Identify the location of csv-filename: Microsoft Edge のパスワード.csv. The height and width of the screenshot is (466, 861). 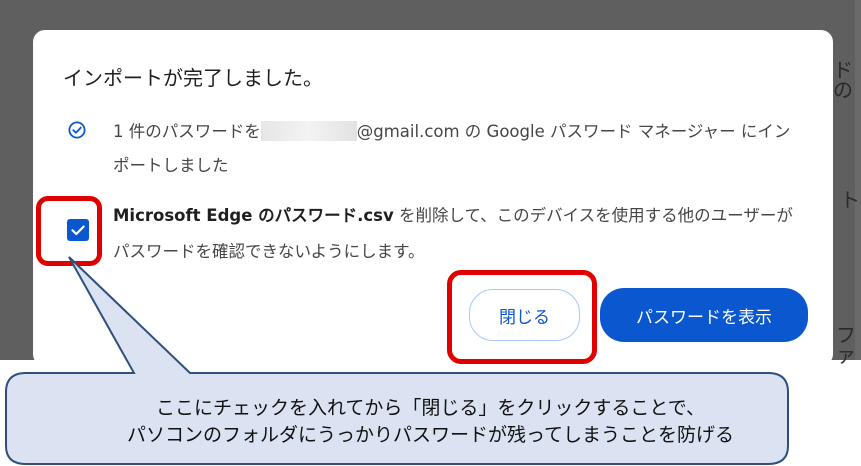
(253, 215).